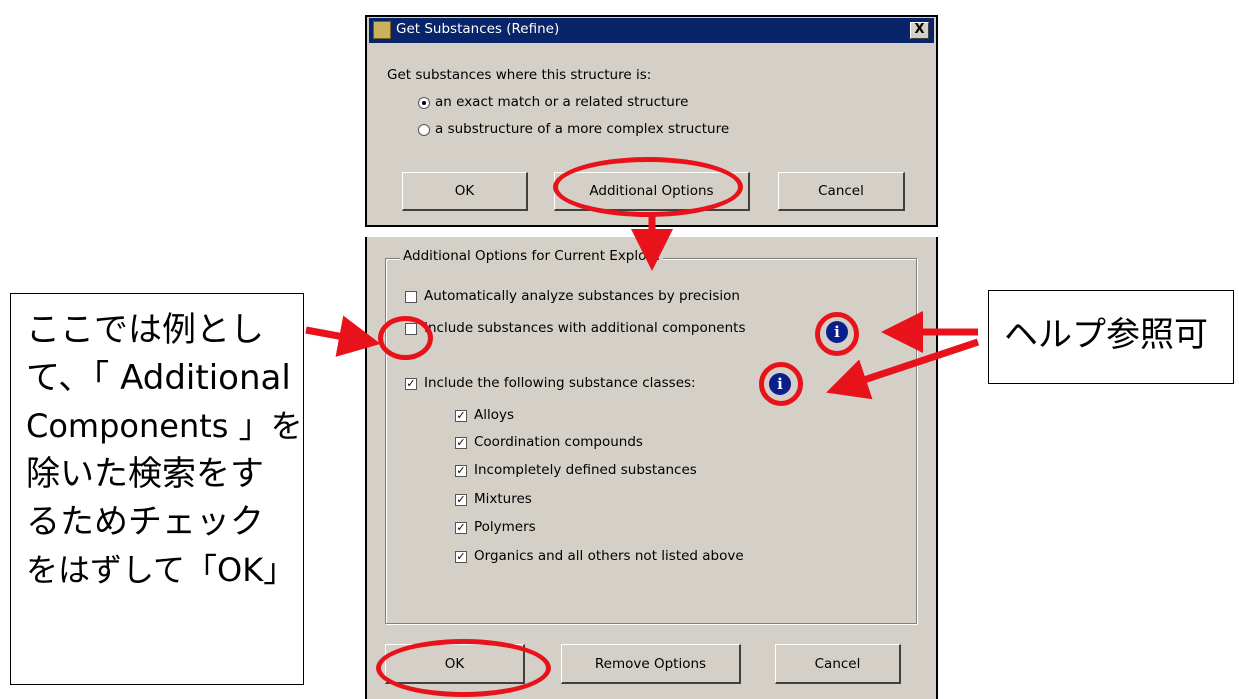 The image size is (1239, 699). I want to click on right-note-box: ヘルプ参照可, so click(1111, 337).